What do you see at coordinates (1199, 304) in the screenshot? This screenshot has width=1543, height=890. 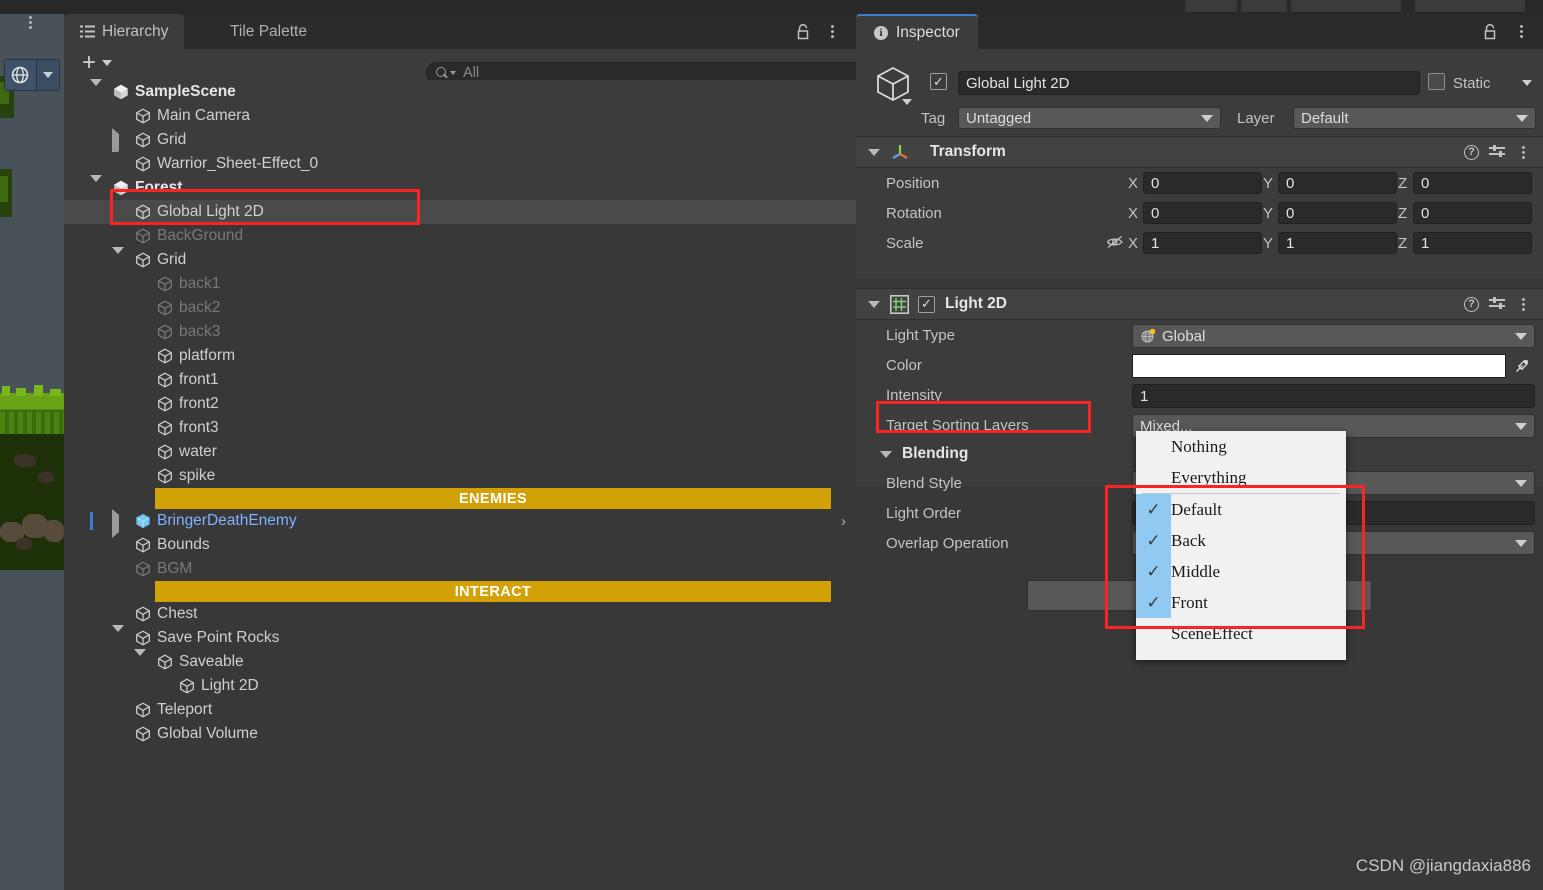 I see `light2d-component-header: ✓ Light 2D ?` at bounding box center [1199, 304].